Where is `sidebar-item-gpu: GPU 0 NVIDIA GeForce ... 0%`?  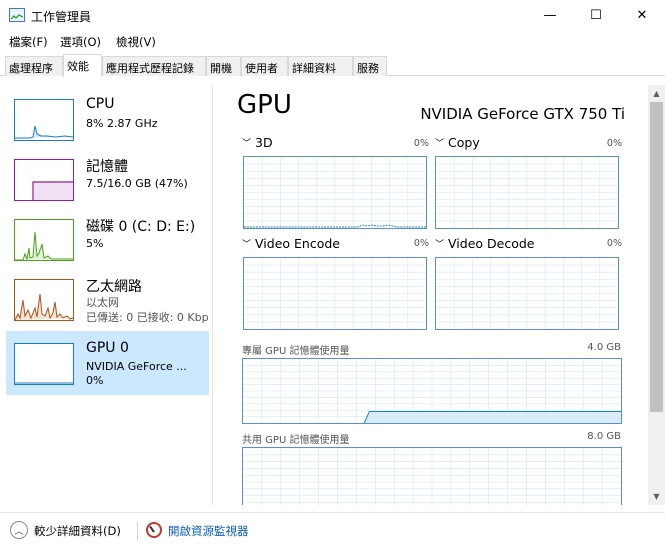
sidebar-item-gpu: GPU 0 NVIDIA GeForce ... 0% is located at coordinates (107, 363).